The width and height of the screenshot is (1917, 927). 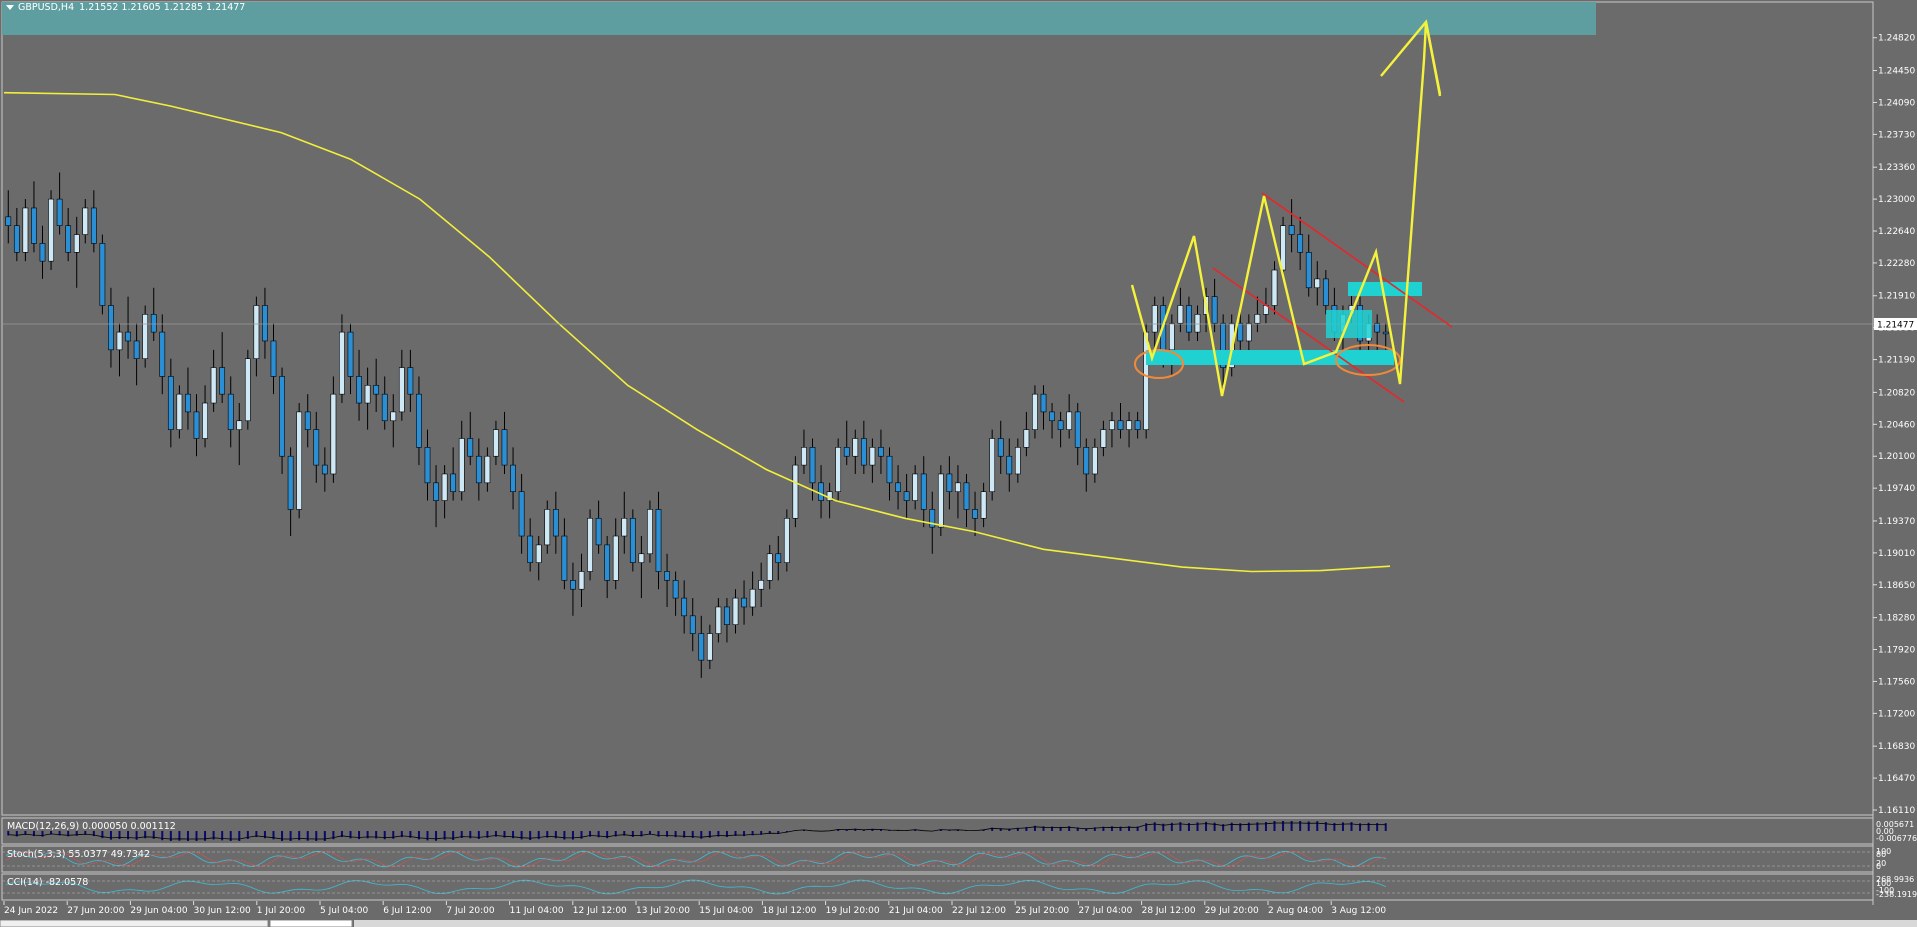 What do you see at coordinates (344, 911) in the screenshot?
I see `time-tick-label: 5 Jul 04:00` at bounding box center [344, 911].